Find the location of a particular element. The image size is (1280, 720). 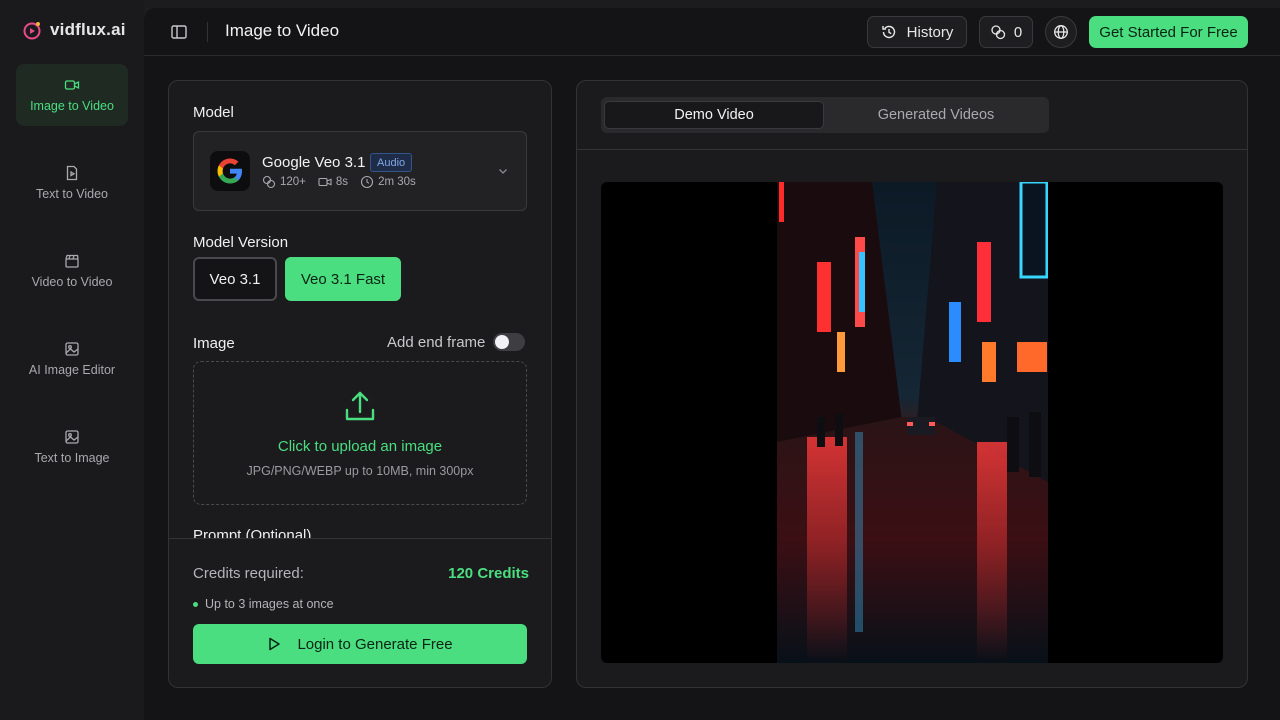

page-title: Image to Video is located at coordinates (282, 30).